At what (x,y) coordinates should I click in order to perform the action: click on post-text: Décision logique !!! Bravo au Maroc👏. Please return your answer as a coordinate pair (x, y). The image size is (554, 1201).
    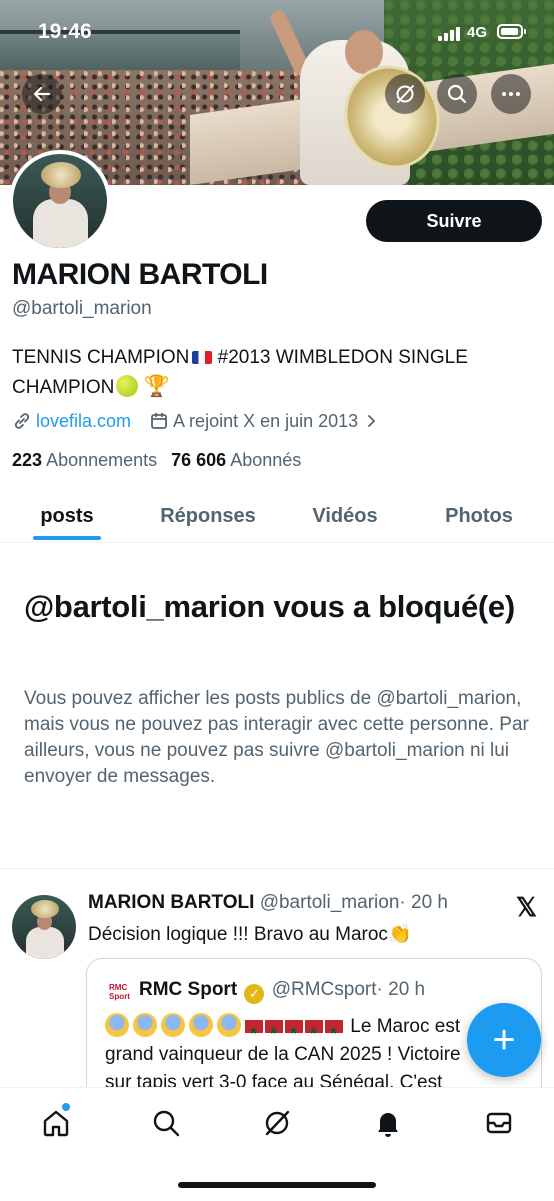
    Looking at the image, I should click on (250, 934).